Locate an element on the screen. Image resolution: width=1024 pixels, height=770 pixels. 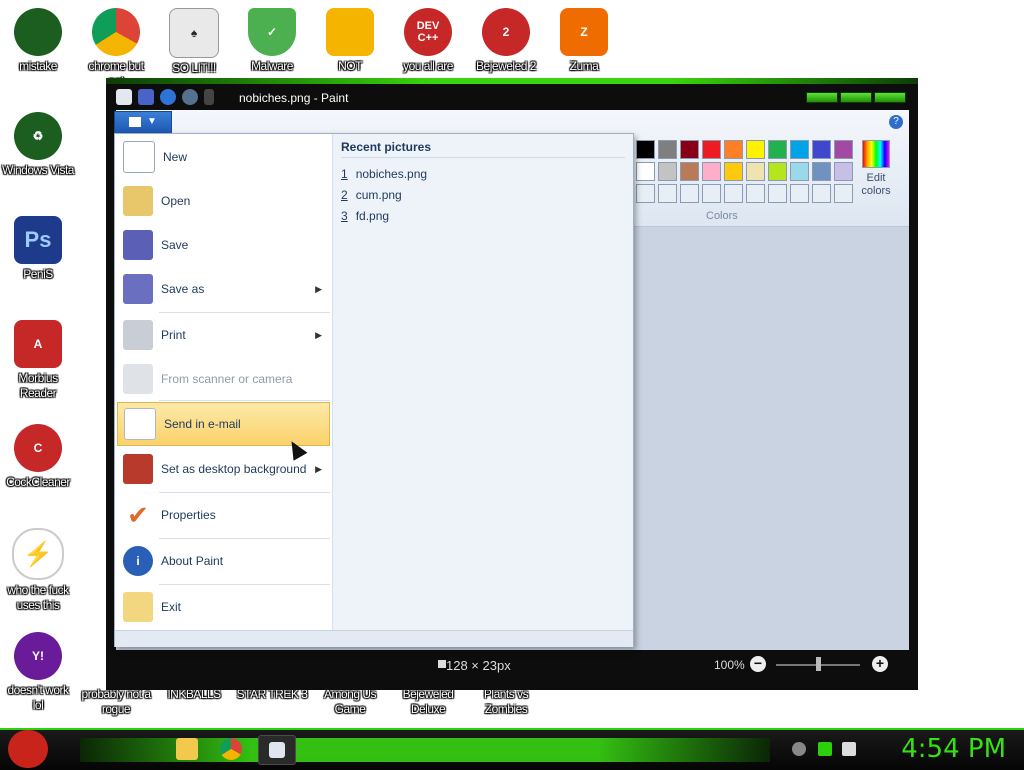
menu-item-label: About Paint is located at coordinates (192, 561).